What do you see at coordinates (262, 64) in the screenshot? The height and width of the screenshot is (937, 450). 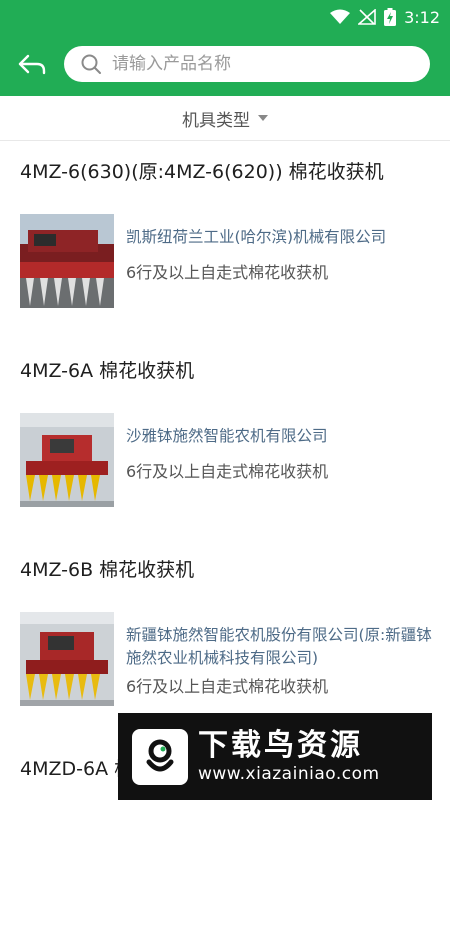 I see `search-input` at bounding box center [262, 64].